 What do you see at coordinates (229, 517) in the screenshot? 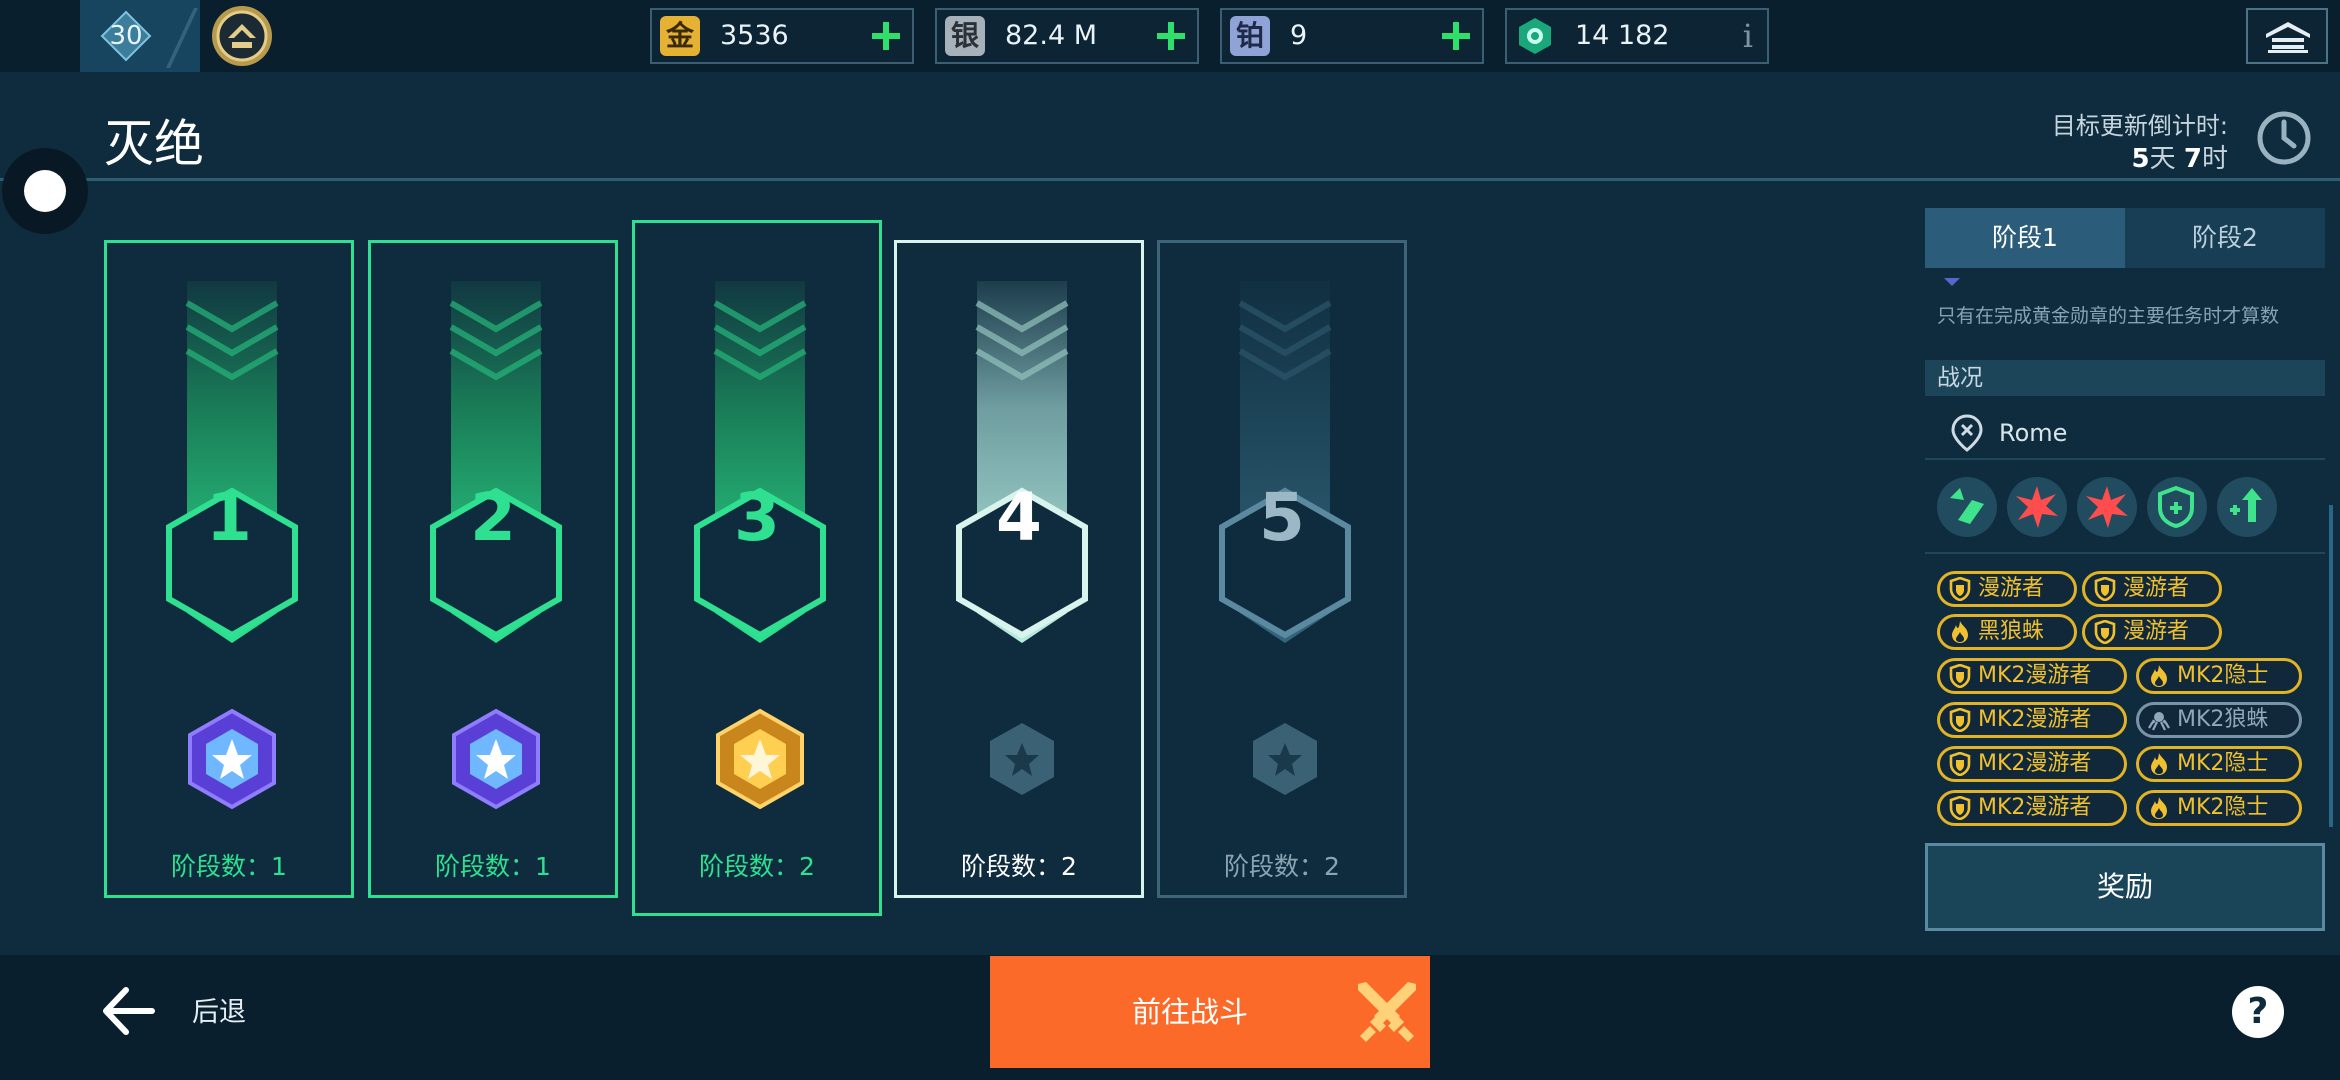
I see `stage-number: 1` at bounding box center [229, 517].